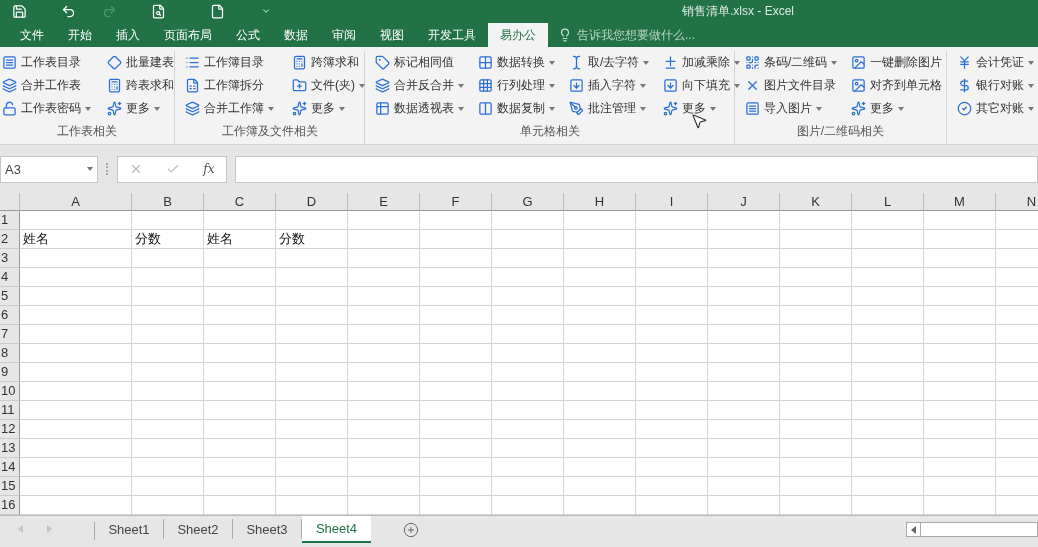 Image resolution: width=1038 pixels, height=547 pixels. What do you see at coordinates (609, 62) in the screenshot?
I see `ribbon-button: 取/去字符` at bounding box center [609, 62].